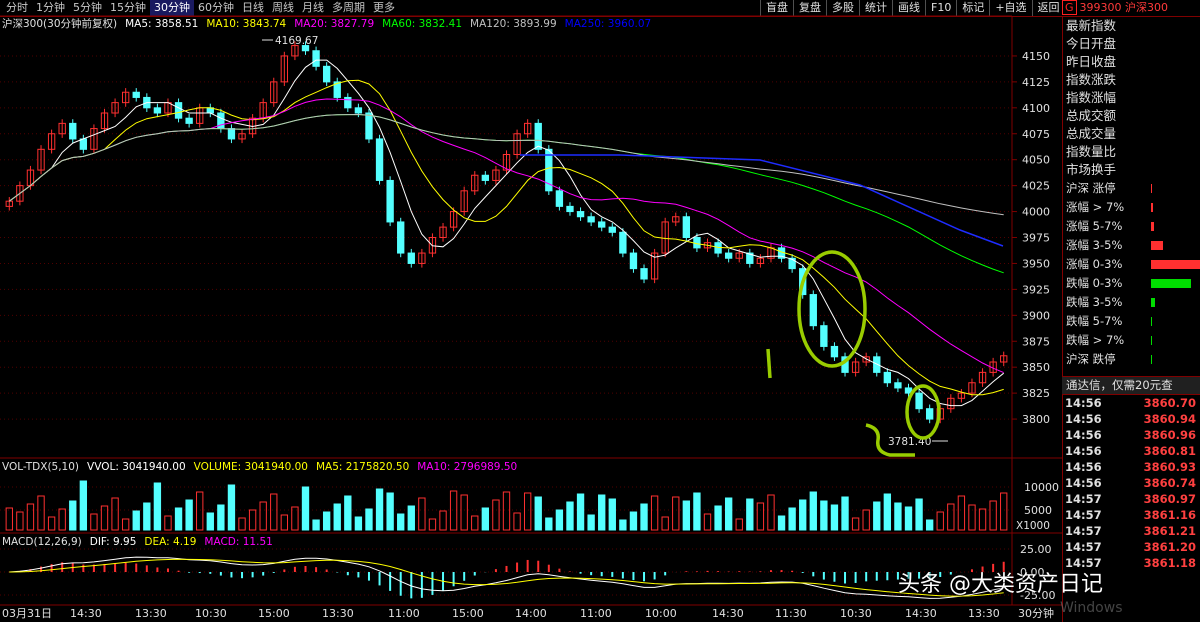 This screenshot has height=622, width=1200. Describe the element at coordinates (1131, 283) in the screenshot. I see `breadth-row: 跌幅 0-3%` at that location.